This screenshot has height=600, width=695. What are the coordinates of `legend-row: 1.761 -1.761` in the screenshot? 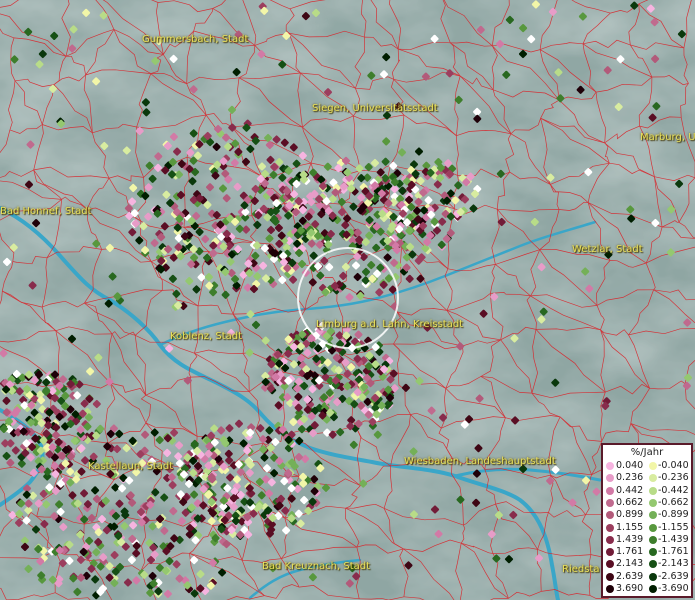 It's located at (649, 552).